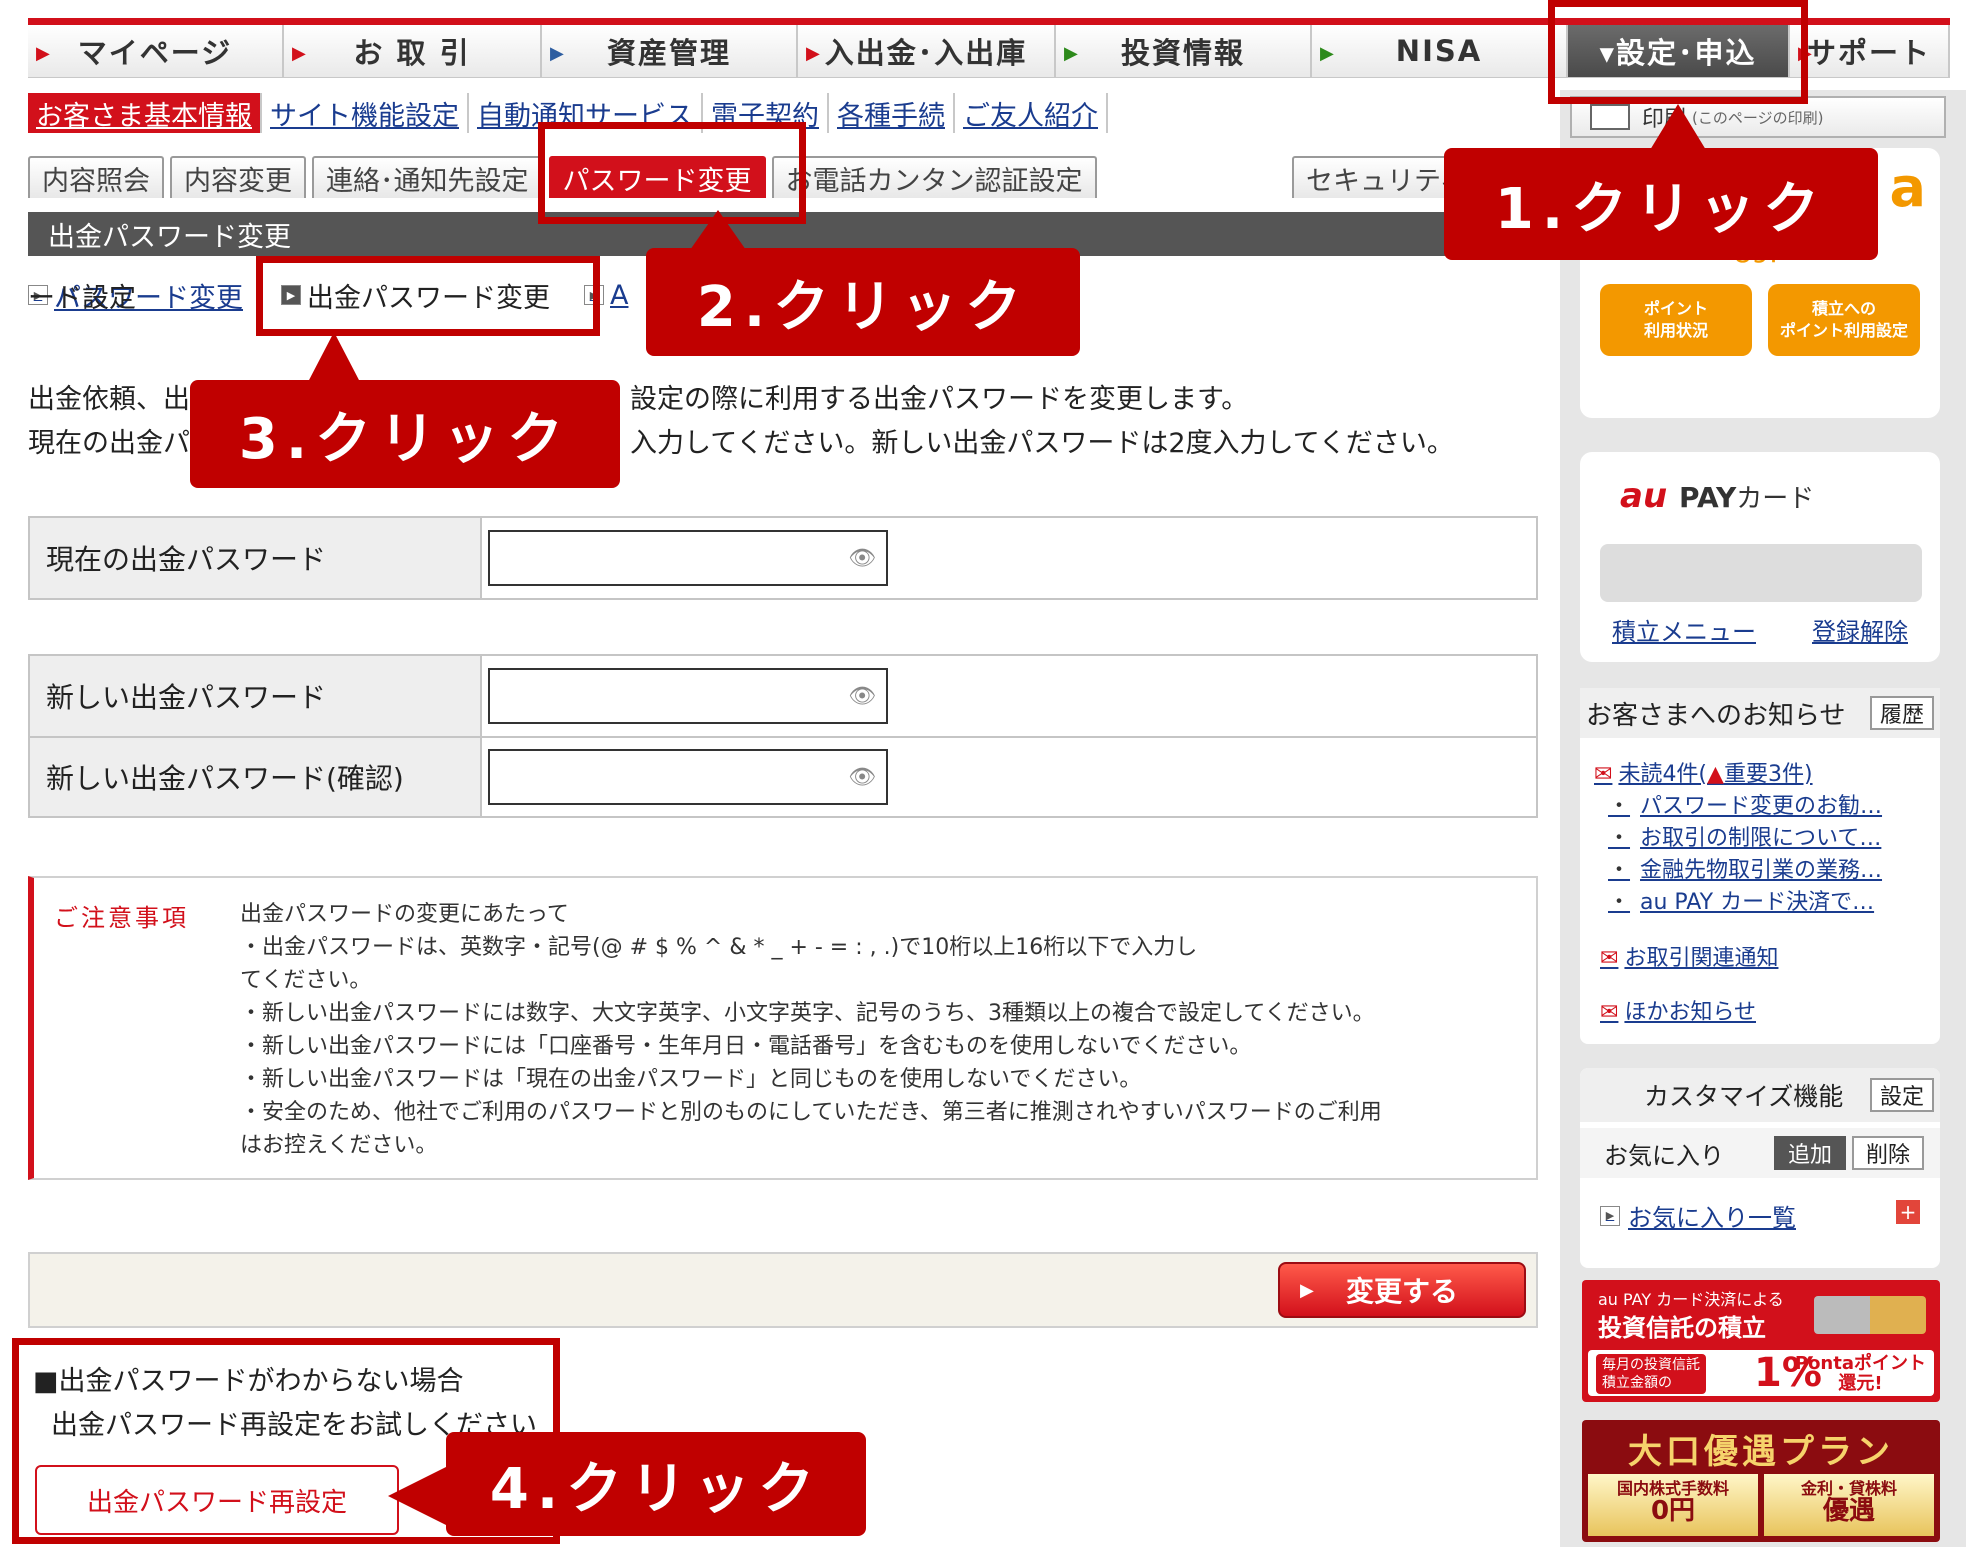 This screenshot has height=1547, width=1967. I want to click on subnav-referral: ご友人紹介, so click(1031, 113).